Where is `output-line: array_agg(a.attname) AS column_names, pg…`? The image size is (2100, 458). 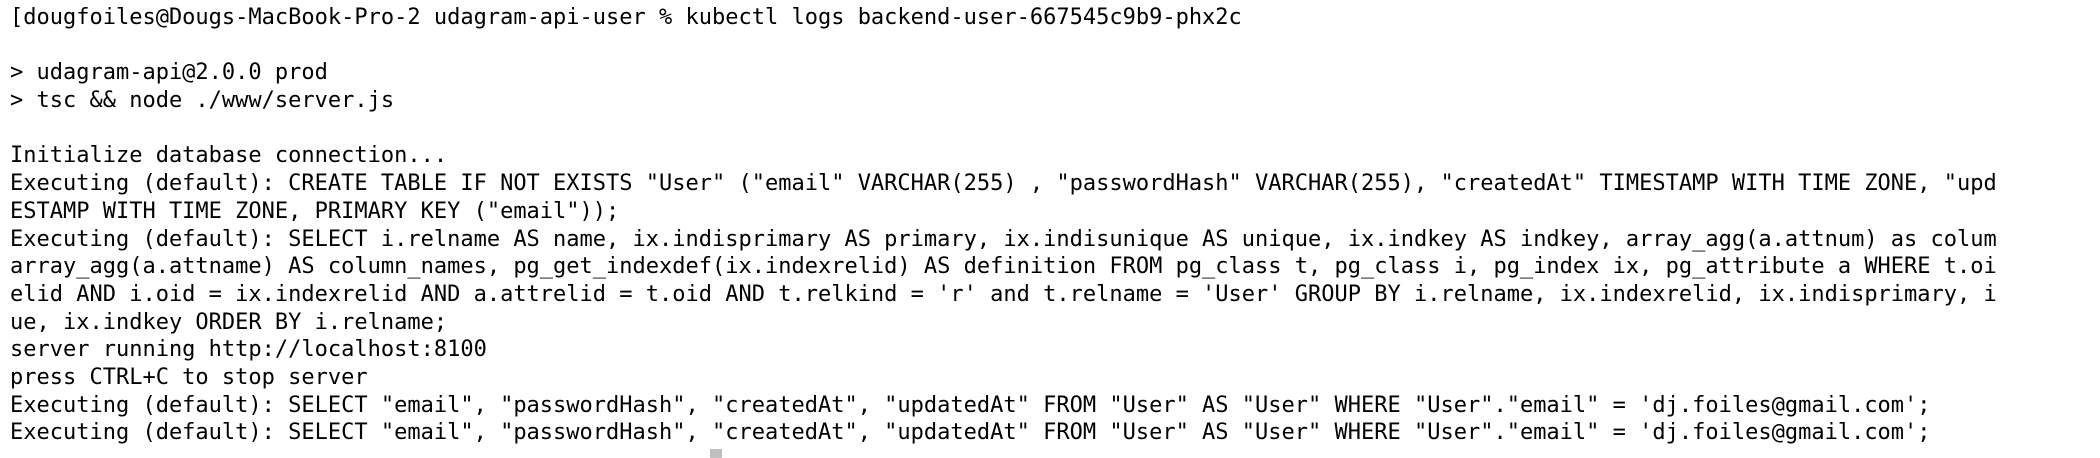 output-line: array_agg(a.attname) AS column_names, pg… is located at coordinates (1003, 267).